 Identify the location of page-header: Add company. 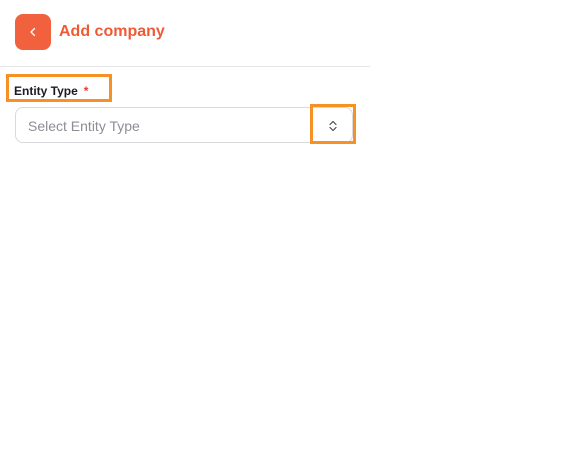
(185, 33).